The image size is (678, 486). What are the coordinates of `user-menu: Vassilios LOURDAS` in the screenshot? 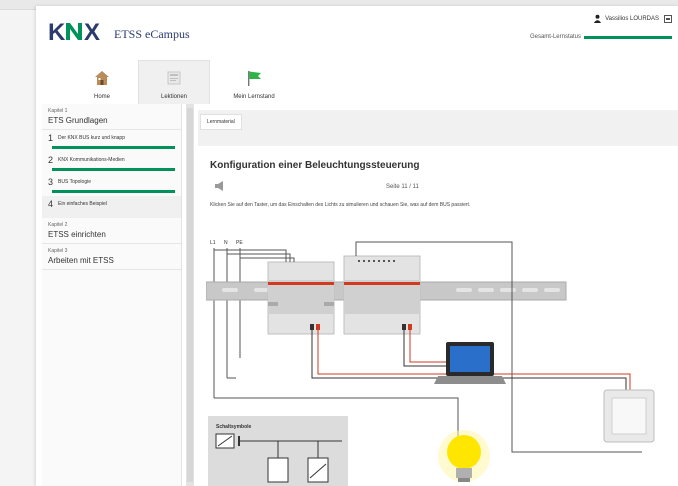 It's located at (632, 18).